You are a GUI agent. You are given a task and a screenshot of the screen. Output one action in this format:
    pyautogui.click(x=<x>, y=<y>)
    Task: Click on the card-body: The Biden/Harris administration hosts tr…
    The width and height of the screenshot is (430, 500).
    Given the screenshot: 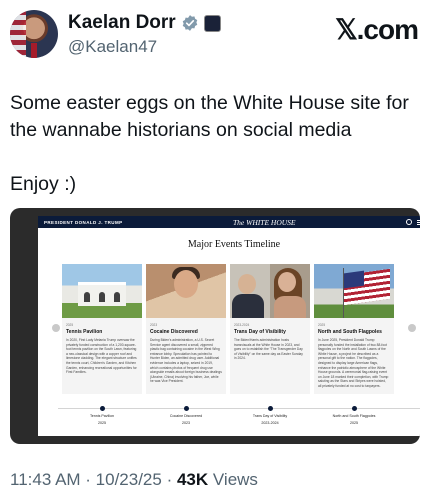 What is the action you would take?
    pyautogui.click(x=268, y=349)
    